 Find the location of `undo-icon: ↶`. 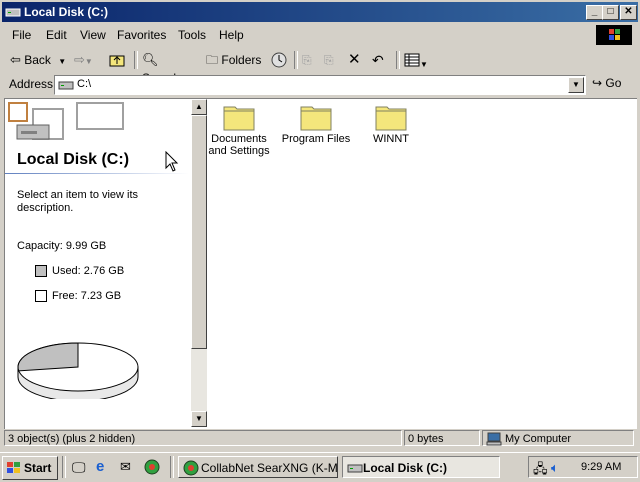

undo-icon: ↶ is located at coordinates (378, 60).